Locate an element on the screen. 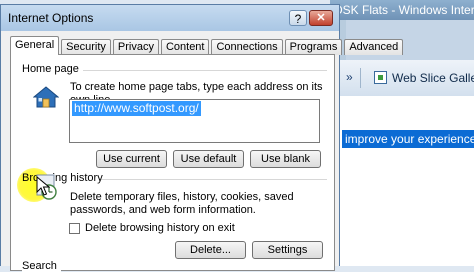  tab-content: Content is located at coordinates (185, 47).